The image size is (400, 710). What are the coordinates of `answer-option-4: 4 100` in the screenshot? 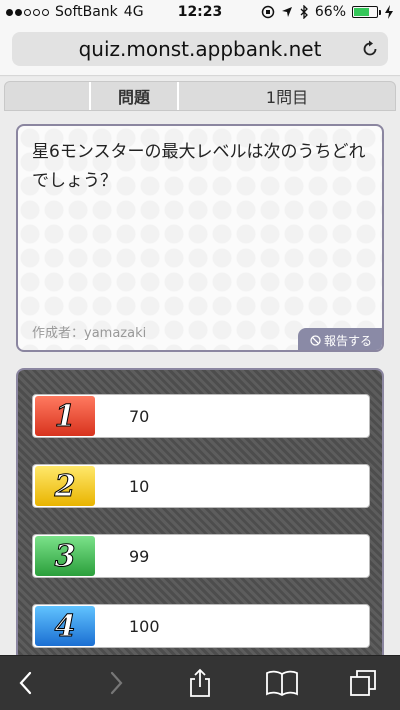 It's located at (201, 626).